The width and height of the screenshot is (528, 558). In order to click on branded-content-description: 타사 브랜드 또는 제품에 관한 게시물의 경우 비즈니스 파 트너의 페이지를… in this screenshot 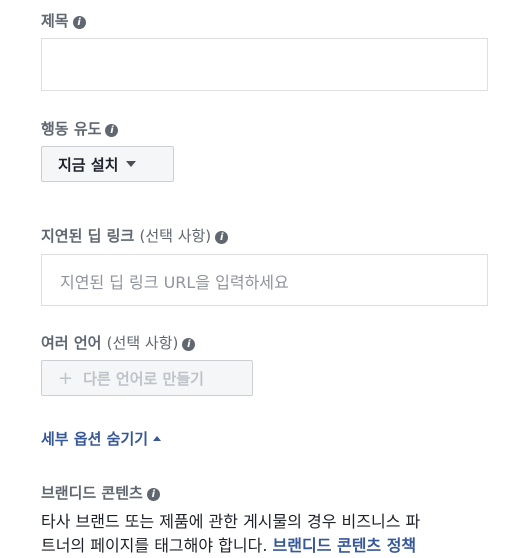, I will do `click(276, 534)`.